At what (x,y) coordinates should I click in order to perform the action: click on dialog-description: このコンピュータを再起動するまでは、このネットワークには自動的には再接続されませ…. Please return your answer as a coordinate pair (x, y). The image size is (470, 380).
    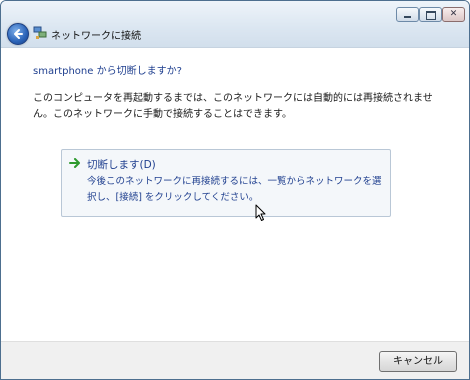
    Looking at the image, I should click on (233, 106).